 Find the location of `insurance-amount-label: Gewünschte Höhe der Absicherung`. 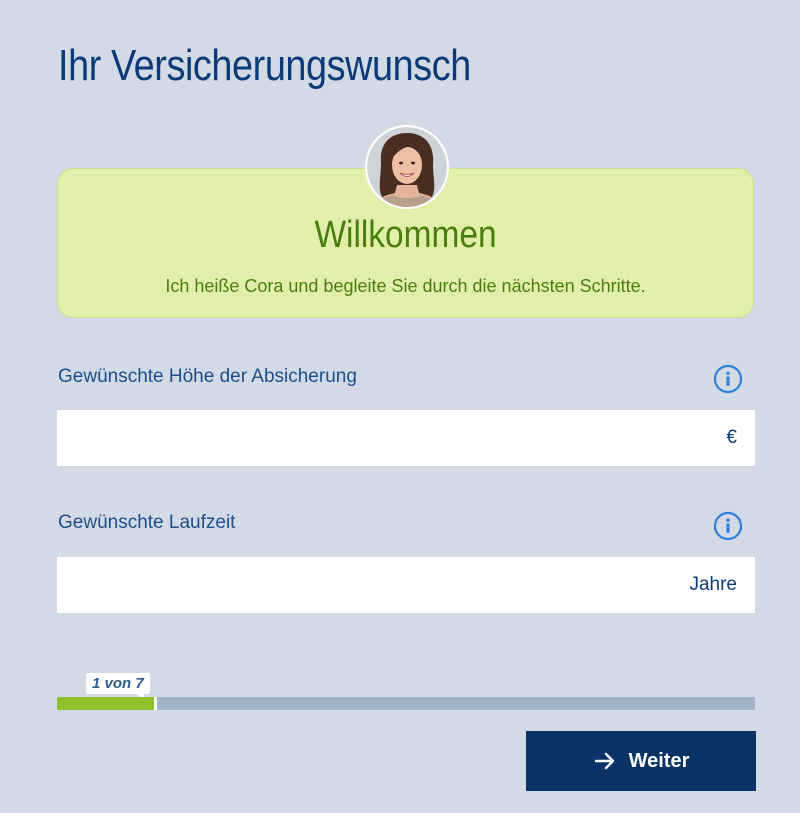

insurance-amount-label: Gewünschte Höhe der Absicherung is located at coordinates (207, 376).